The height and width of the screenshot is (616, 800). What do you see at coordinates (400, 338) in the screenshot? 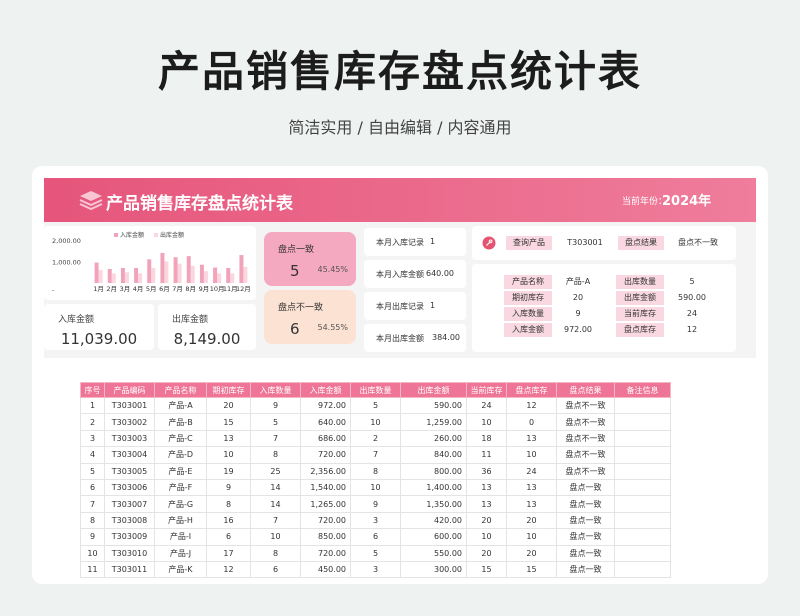
I see `record-label: 本月出库金额` at bounding box center [400, 338].